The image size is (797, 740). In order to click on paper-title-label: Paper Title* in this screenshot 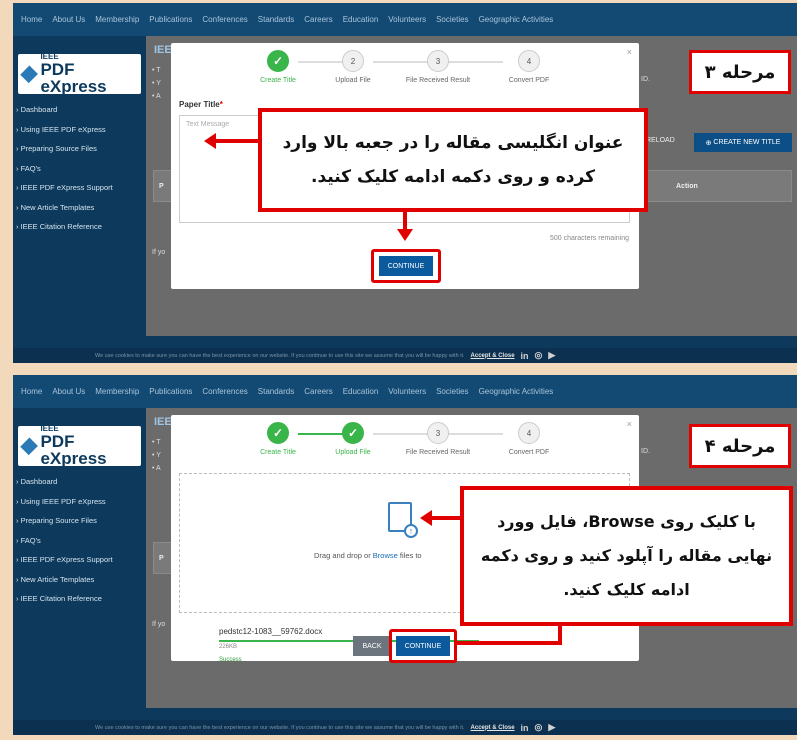, I will do `click(201, 104)`.